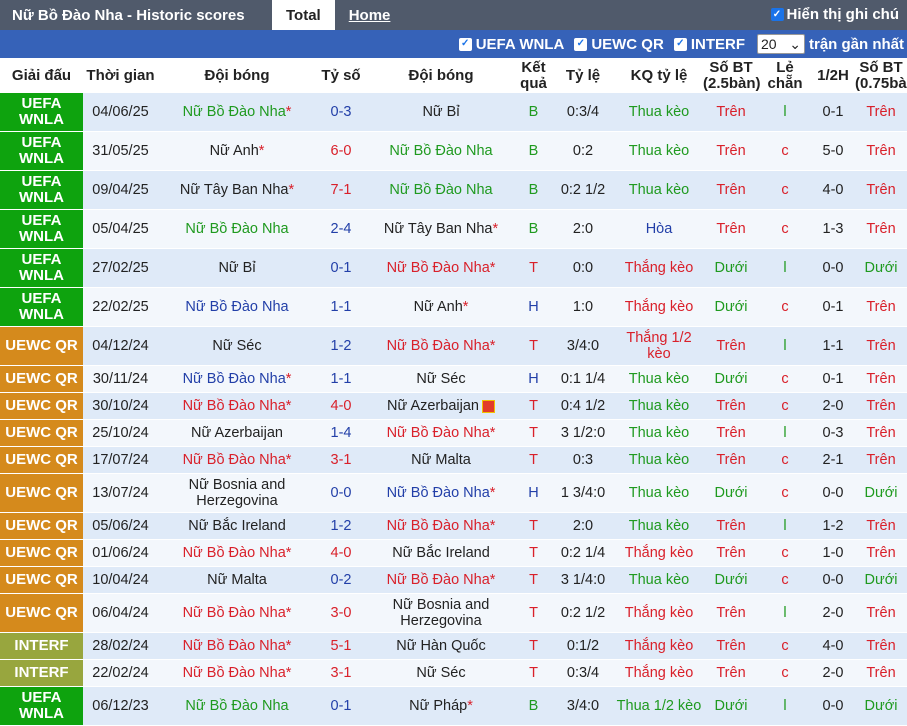 This screenshot has width=907, height=726. I want to click on away-team-name: Nữ Bỉ, so click(440, 112).